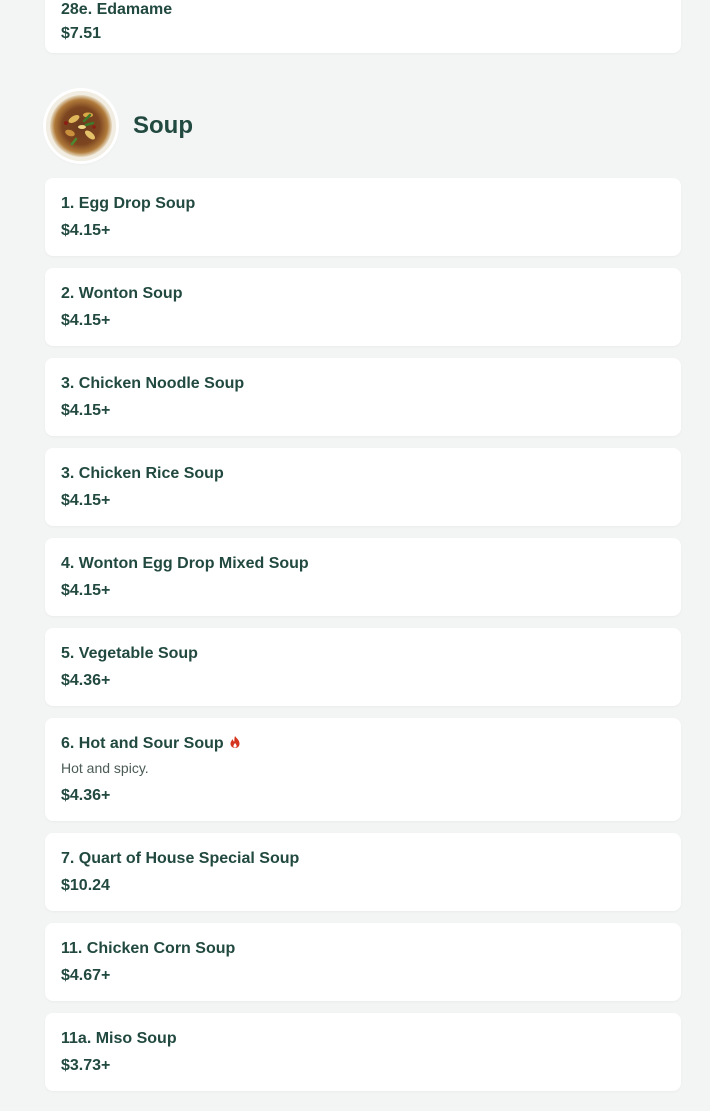 The image size is (710, 1111). What do you see at coordinates (86, 1065) in the screenshot?
I see `item-price: $3.73+` at bounding box center [86, 1065].